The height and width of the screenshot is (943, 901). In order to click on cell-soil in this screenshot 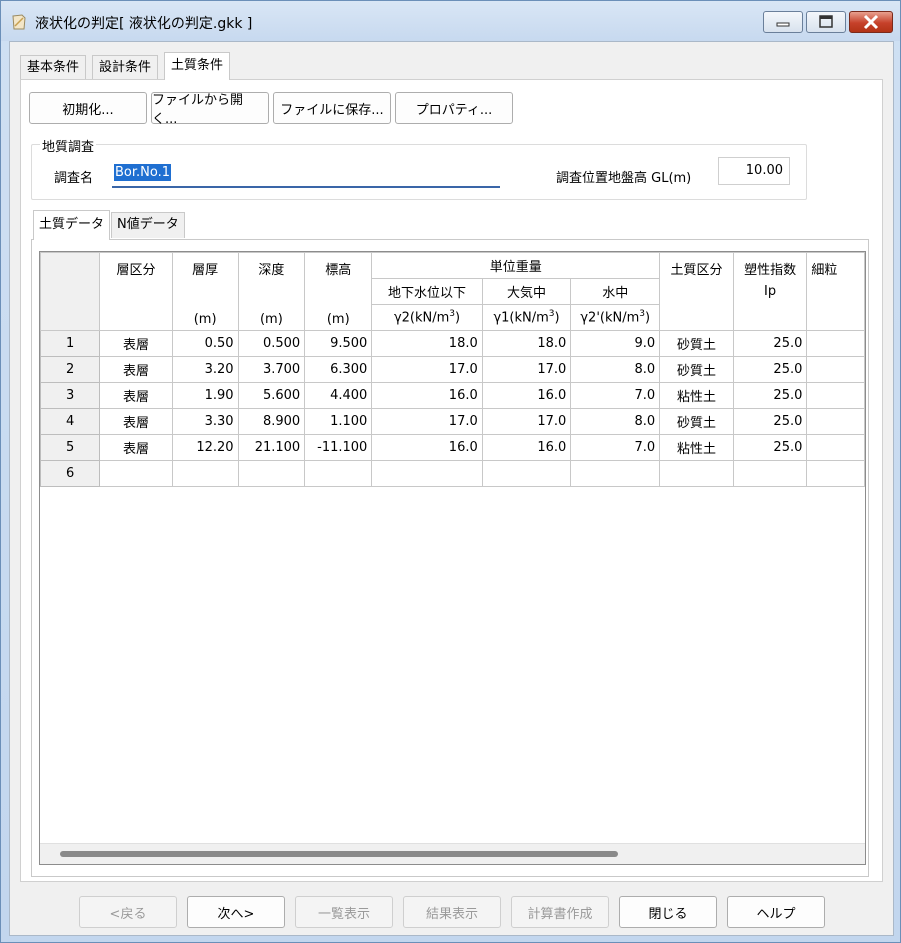, I will do `click(696, 473)`.